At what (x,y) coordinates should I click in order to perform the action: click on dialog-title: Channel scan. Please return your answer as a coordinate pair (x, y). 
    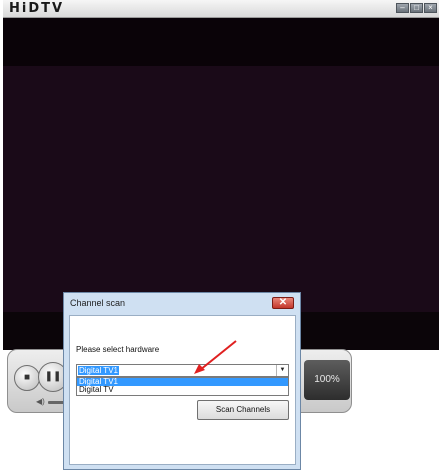
    Looking at the image, I should click on (98, 303).